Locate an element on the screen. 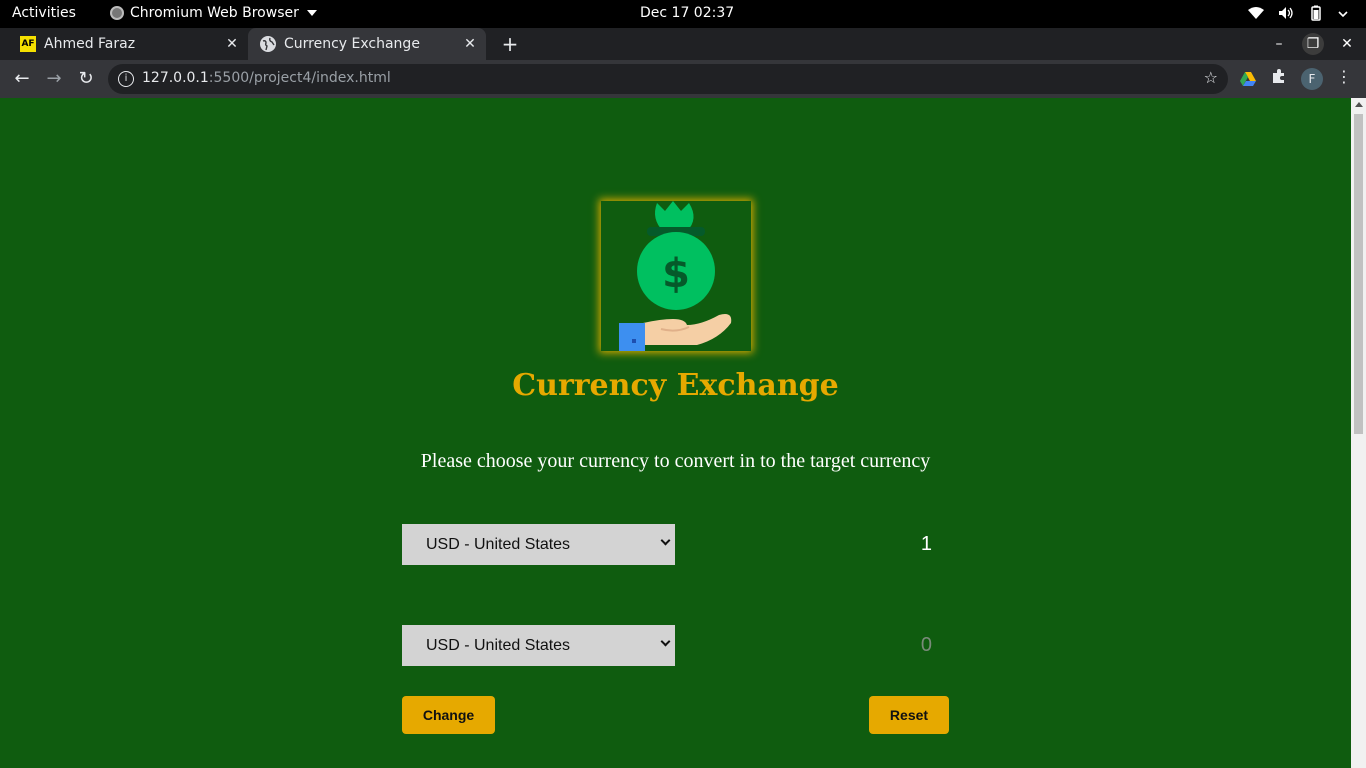  af-favicon-icon: AF is located at coordinates (28, 44).